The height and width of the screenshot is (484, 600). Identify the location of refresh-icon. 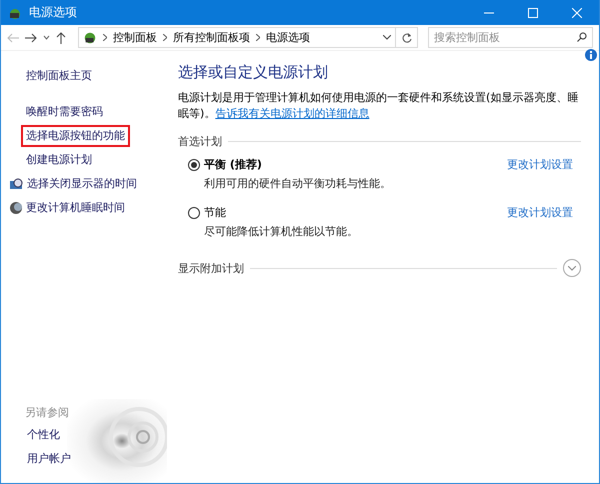
(407, 37).